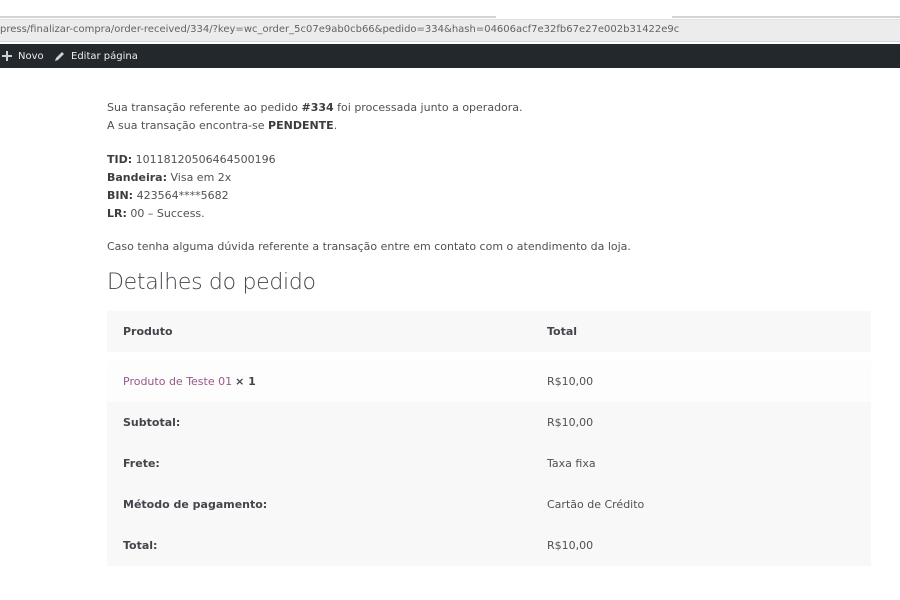 This screenshot has height=600, width=900. I want to click on order-number: #334, so click(317, 107).